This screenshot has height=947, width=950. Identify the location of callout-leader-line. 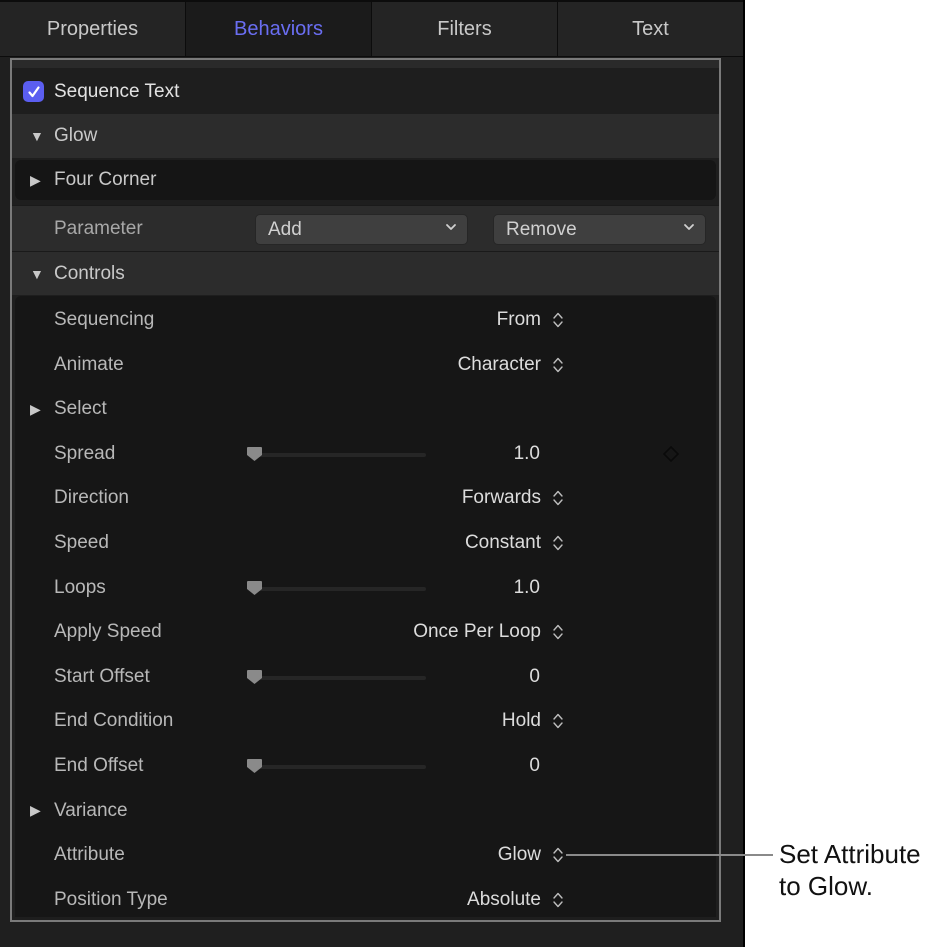
(669, 855).